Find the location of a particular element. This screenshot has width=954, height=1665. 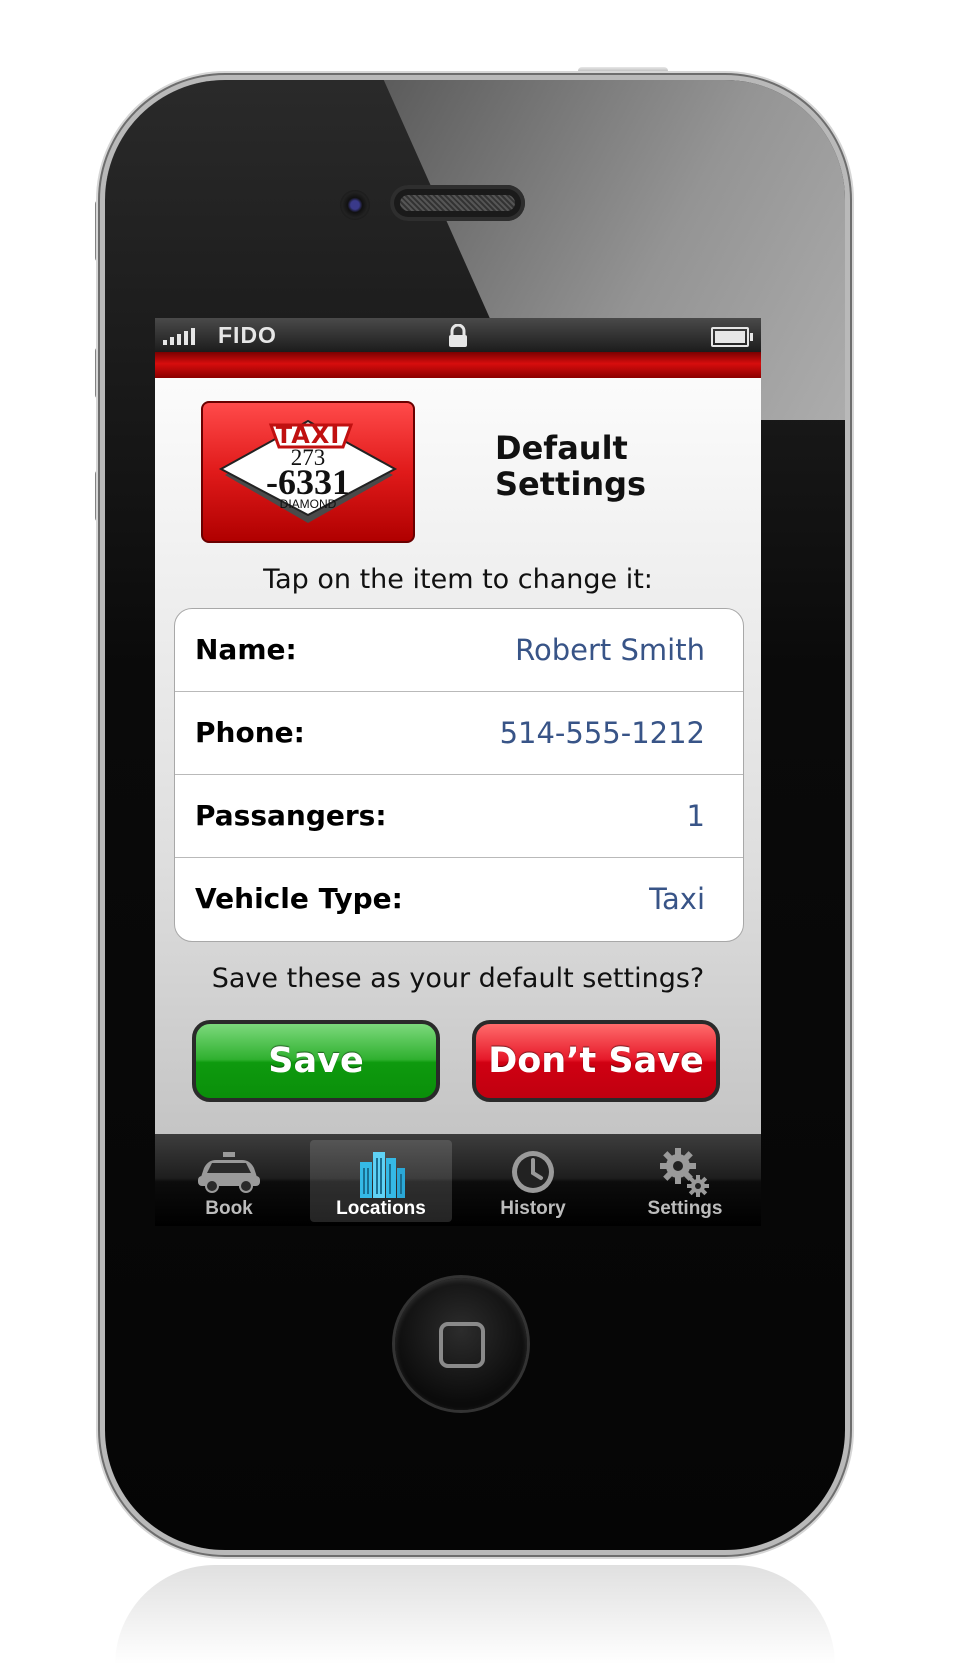

page-title-line1: Default is located at coordinates (561, 448).